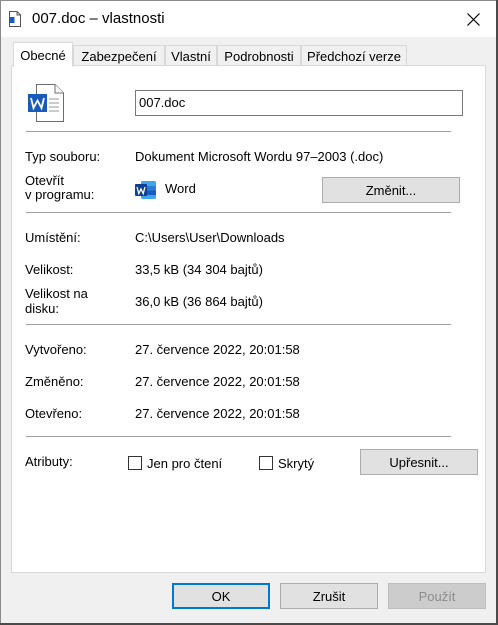 Image resolution: width=498 pixels, height=625 pixels. I want to click on window-title: 007.doc – vlastnosti, so click(98, 18).